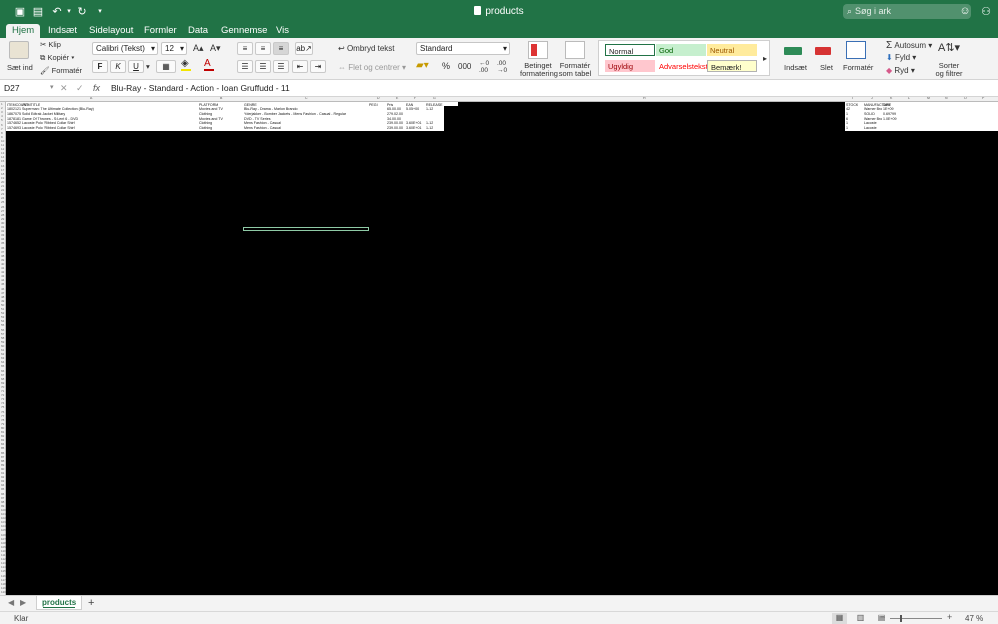  Describe the element at coordinates (378, 98) in the screenshot. I see `column-header: D` at that location.